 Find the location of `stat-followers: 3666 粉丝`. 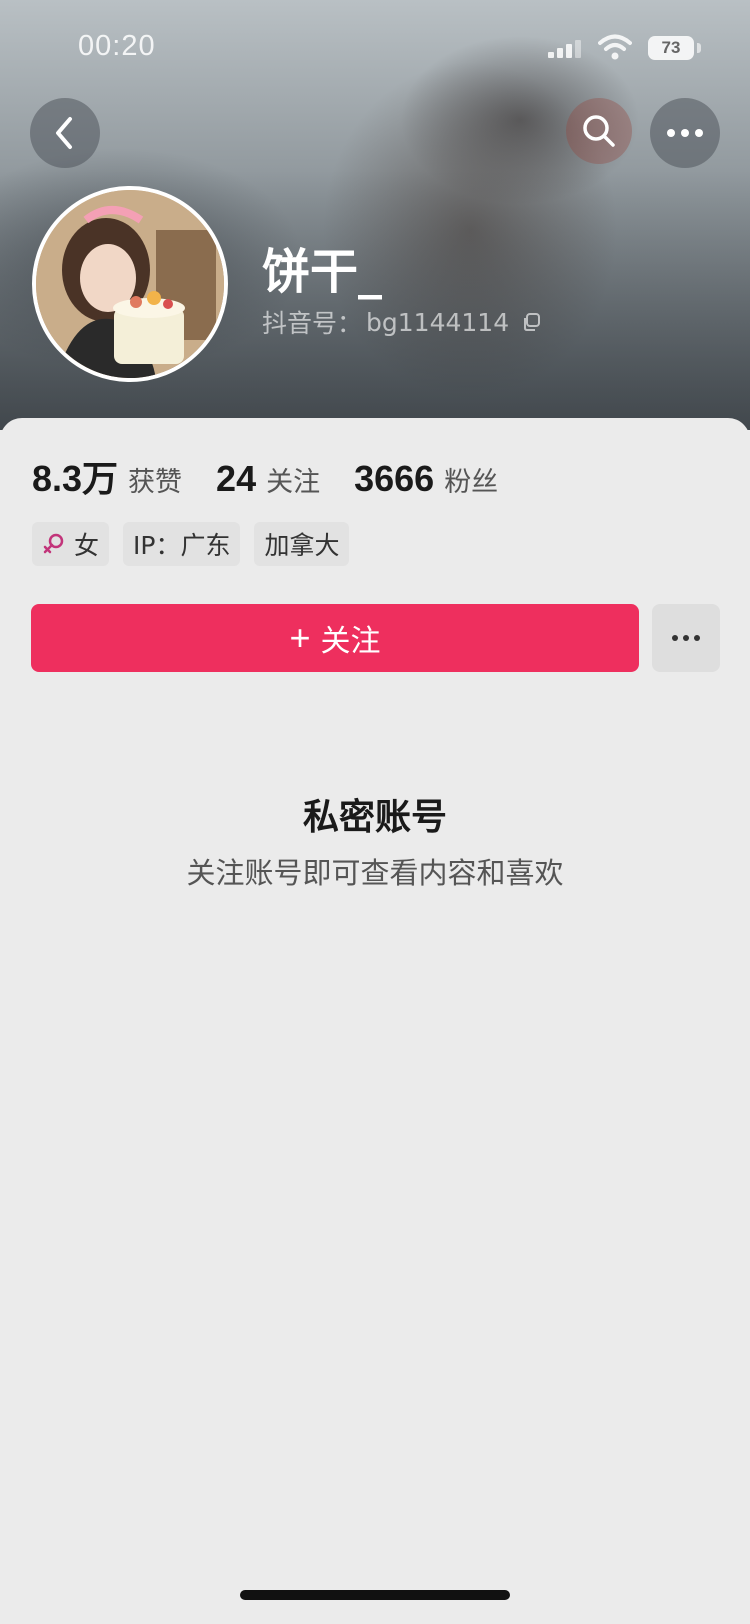

stat-followers: 3666 粉丝 is located at coordinates (426, 479).